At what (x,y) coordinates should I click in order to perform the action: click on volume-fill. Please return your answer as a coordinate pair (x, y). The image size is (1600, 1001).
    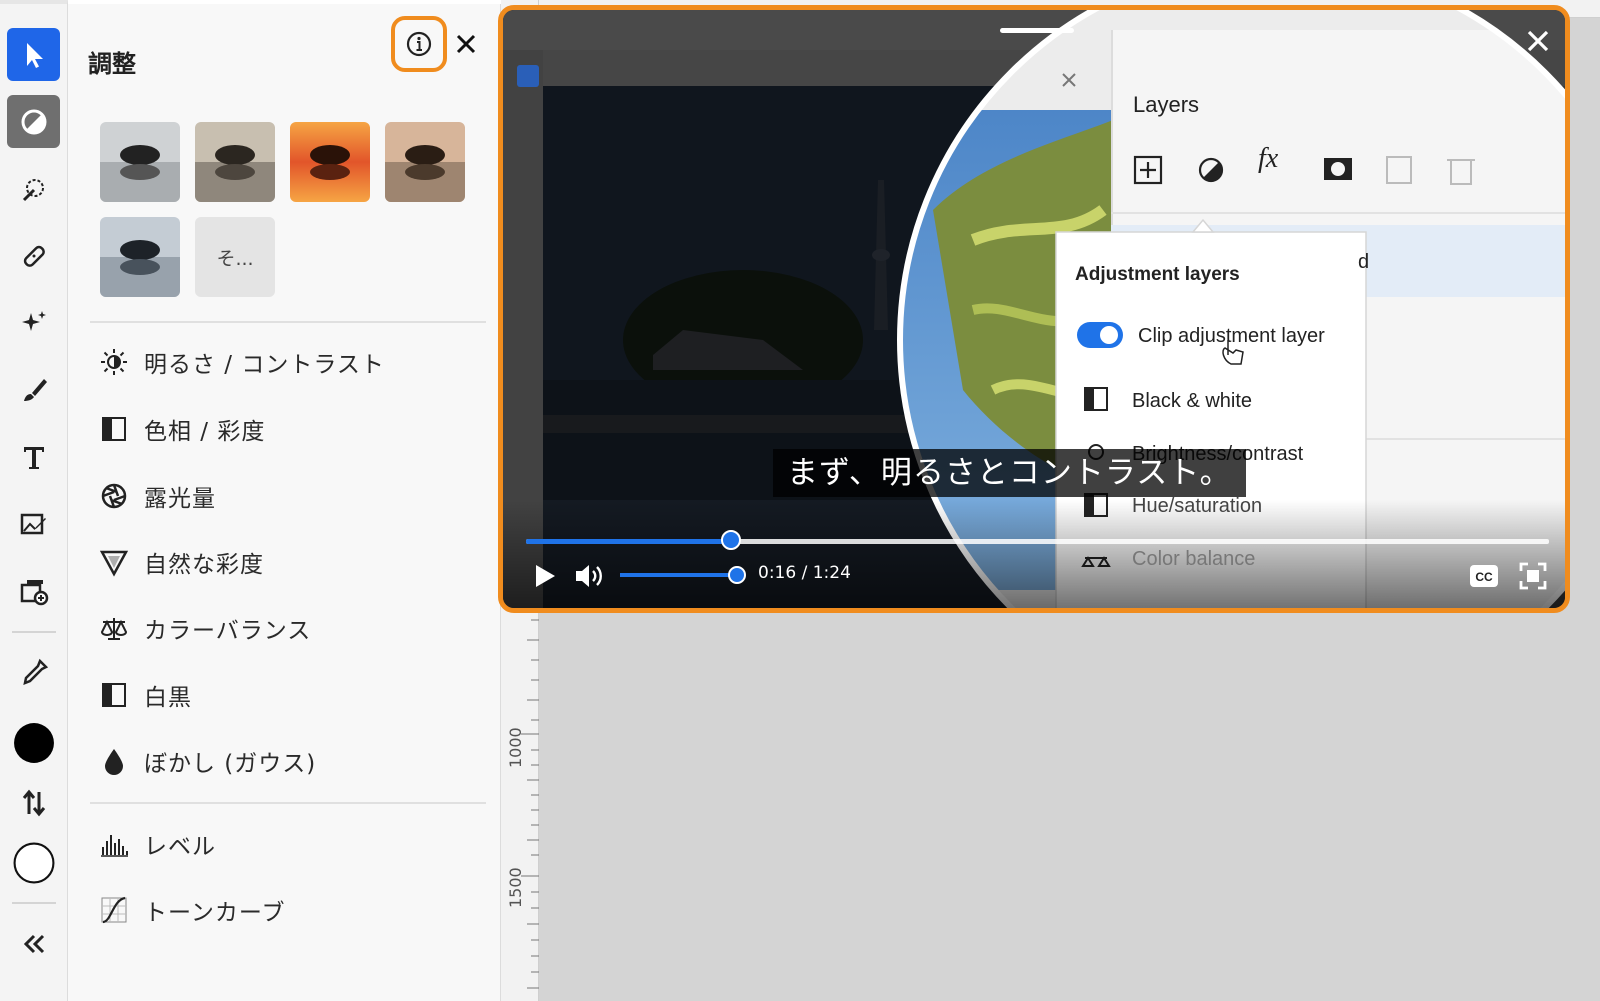
    Looking at the image, I should click on (678, 575).